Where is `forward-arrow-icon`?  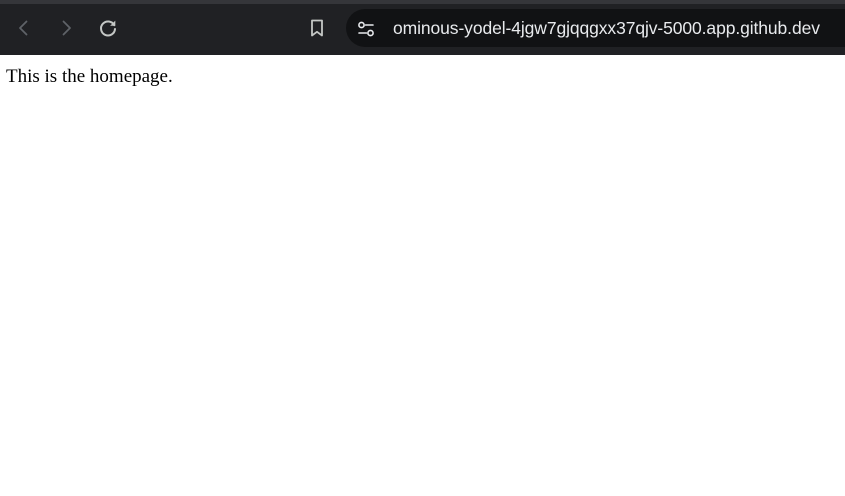
forward-arrow-icon is located at coordinates (66, 28).